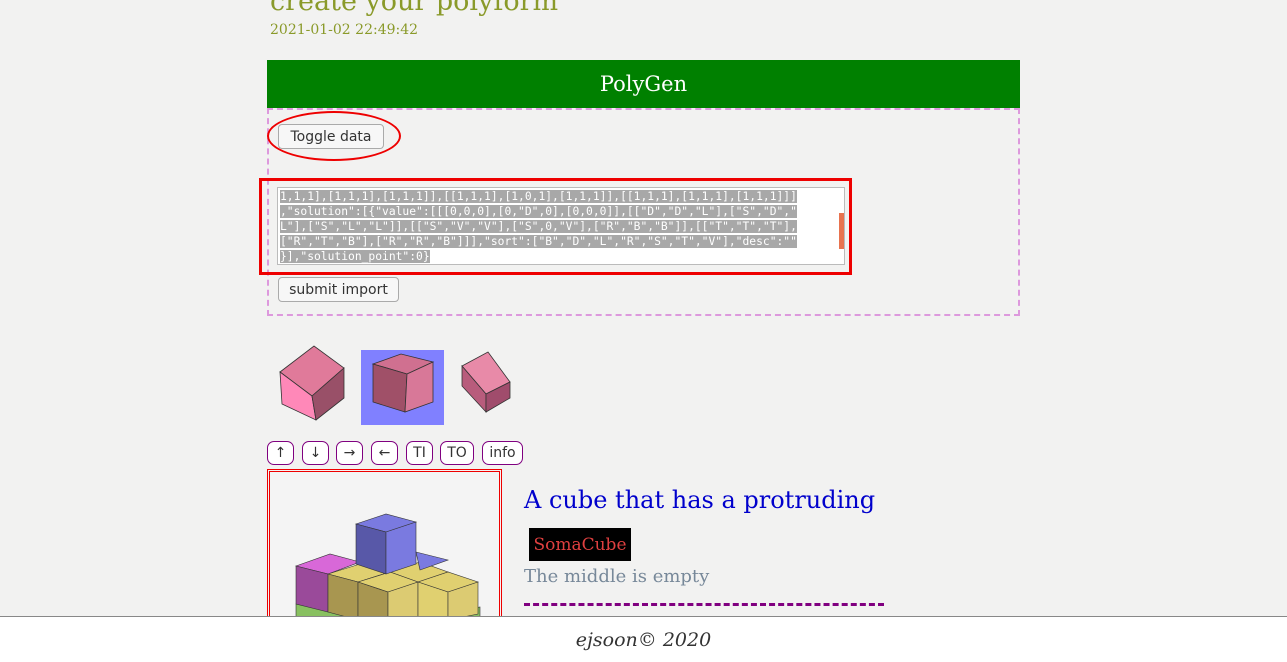  What do you see at coordinates (617, 576) in the screenshot?
I see `piece-description: The middle is empty` at bounding box center [617, 576].